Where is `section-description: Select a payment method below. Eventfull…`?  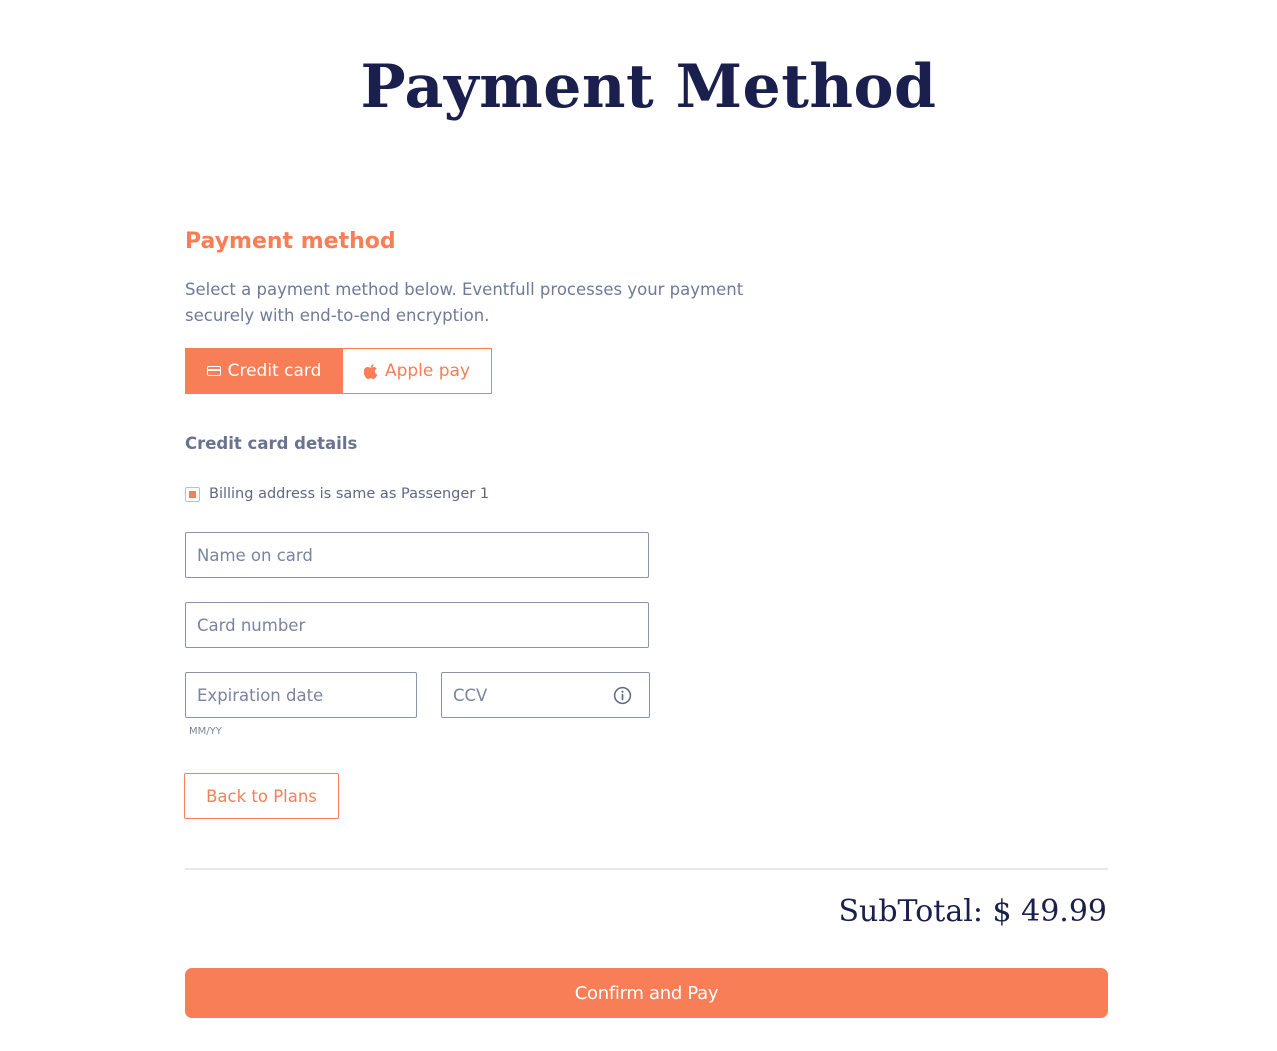
section-description: Select a payment method below. Eventfull… is located at coordinates (464, 302).